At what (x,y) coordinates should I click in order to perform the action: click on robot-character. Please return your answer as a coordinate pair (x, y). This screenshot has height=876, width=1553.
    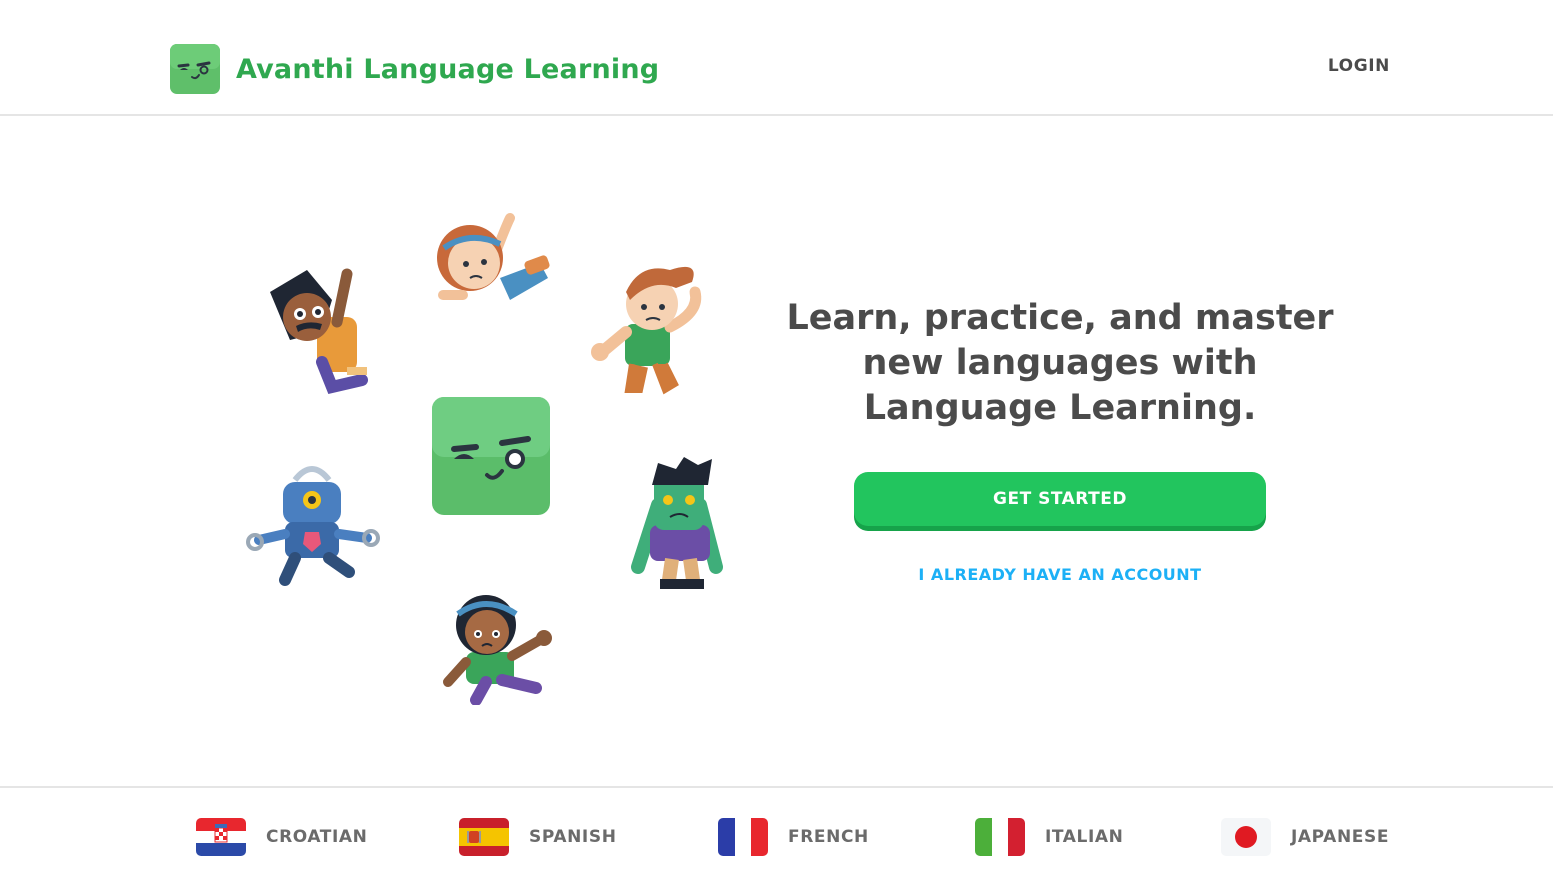
    Looking at the image, I should click on (313, 526).